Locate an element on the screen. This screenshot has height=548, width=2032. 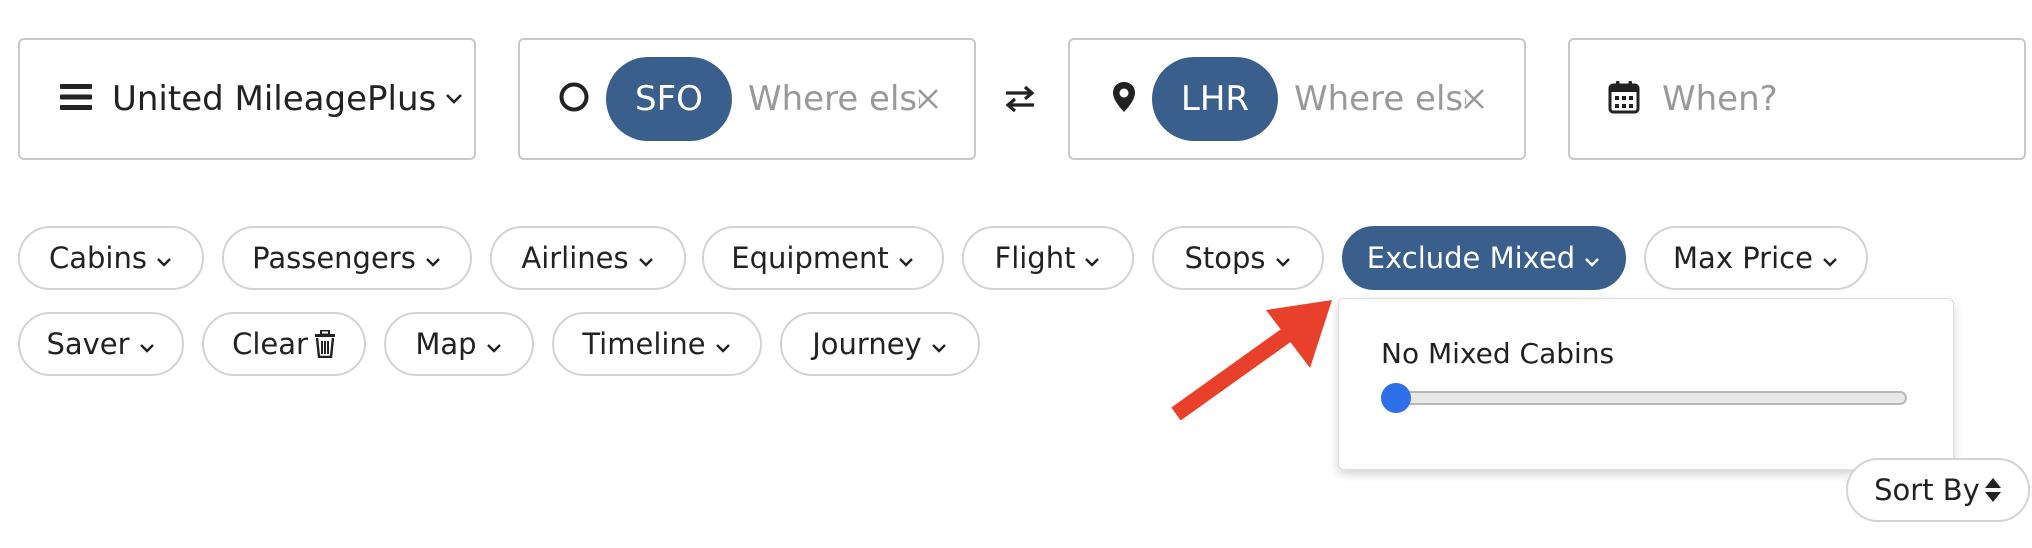
program-label: United MileagePlus is located at coordinates (274, 99).